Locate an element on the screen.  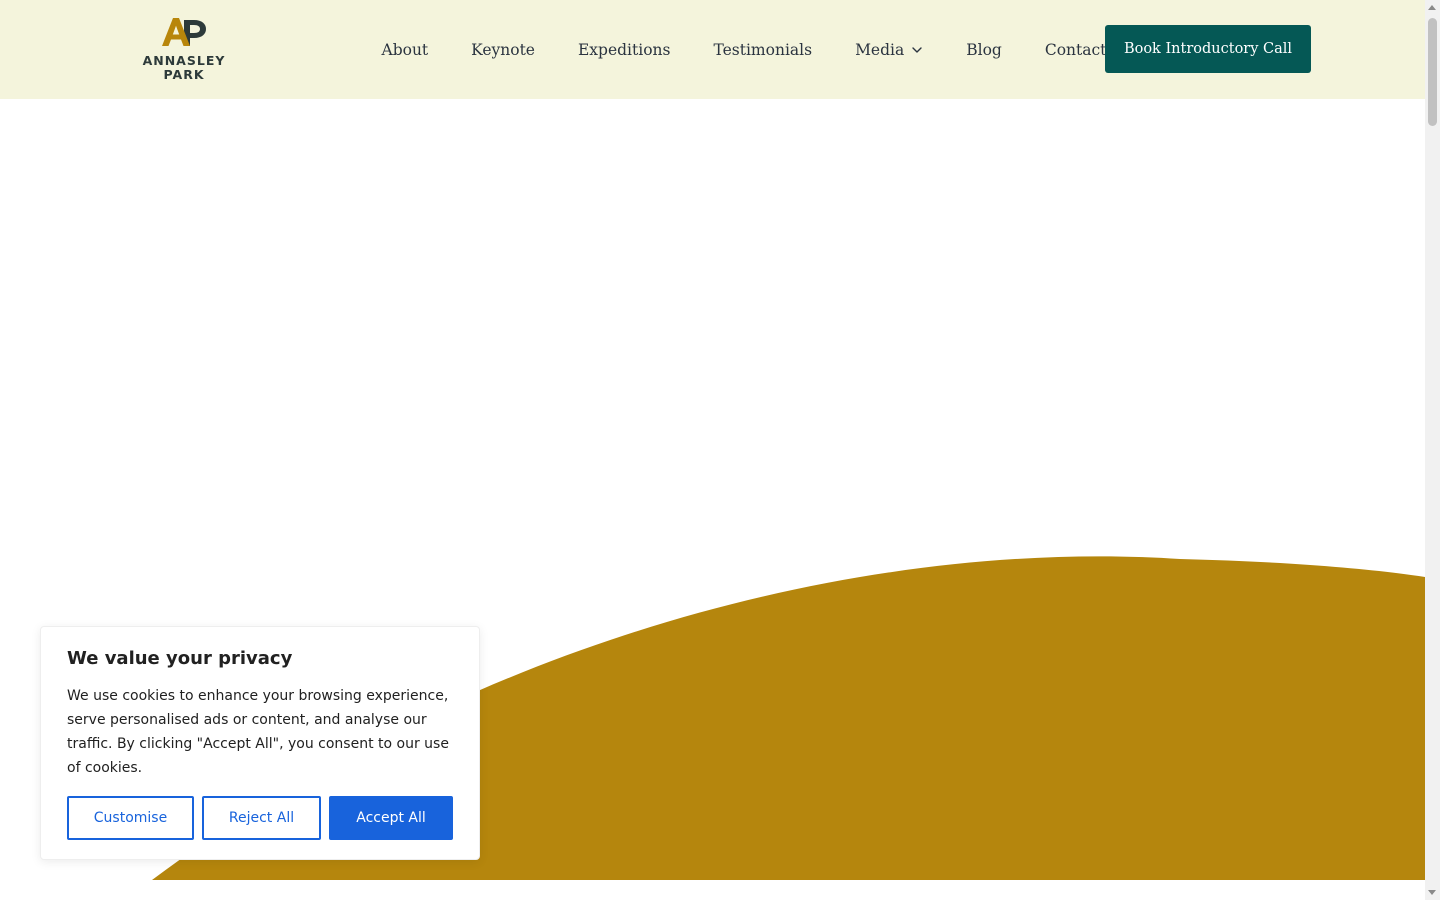
logo-text-park: PARK is located at coordinates (184, 74).